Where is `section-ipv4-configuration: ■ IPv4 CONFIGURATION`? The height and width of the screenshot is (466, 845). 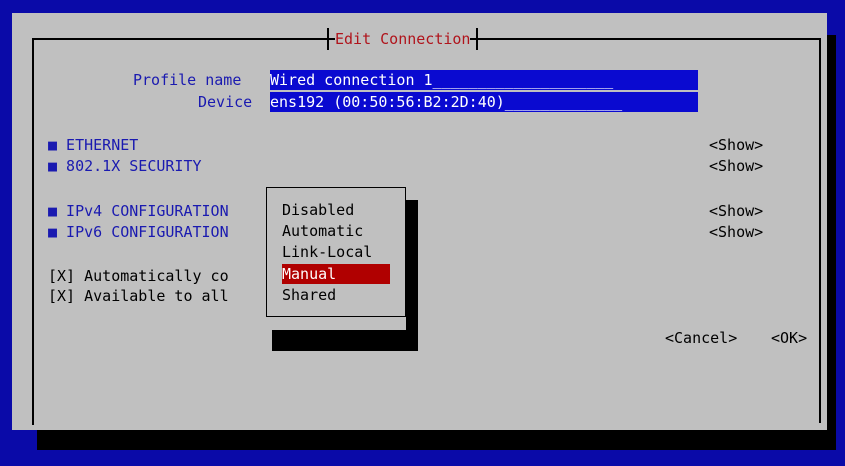
section-ipv4-configuration: ■ IPv4 CONFIGURATION is located at coordinates (138, 211).